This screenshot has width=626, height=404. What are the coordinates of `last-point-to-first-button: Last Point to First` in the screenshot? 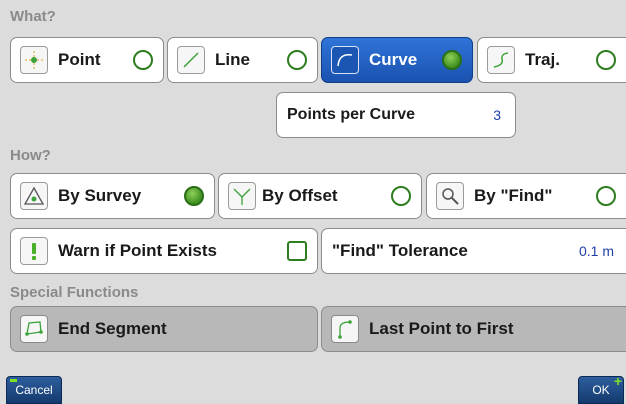 It's located at (473, 329).